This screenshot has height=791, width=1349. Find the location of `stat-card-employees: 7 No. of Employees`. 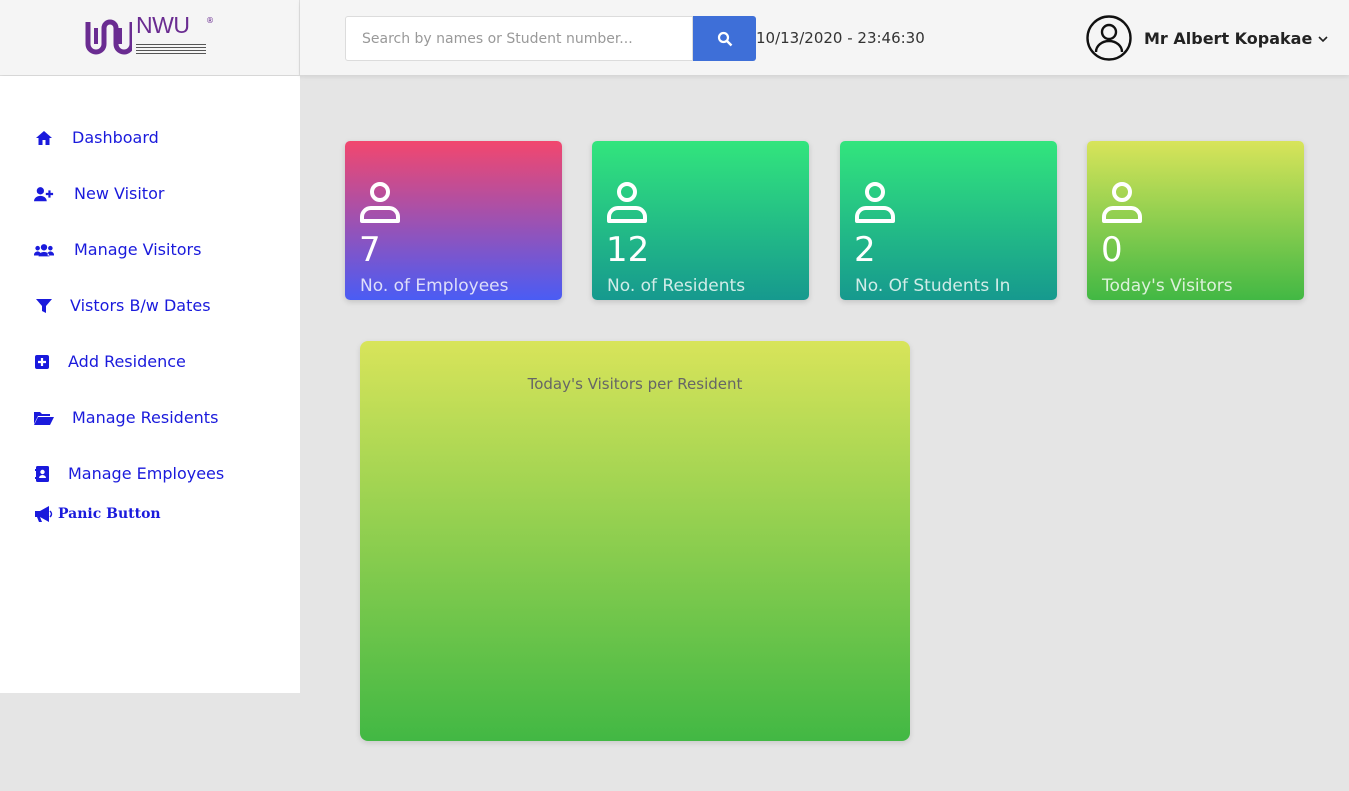

stat-card-employees: 7 No. of Employees is located at coordinates (453, 220).